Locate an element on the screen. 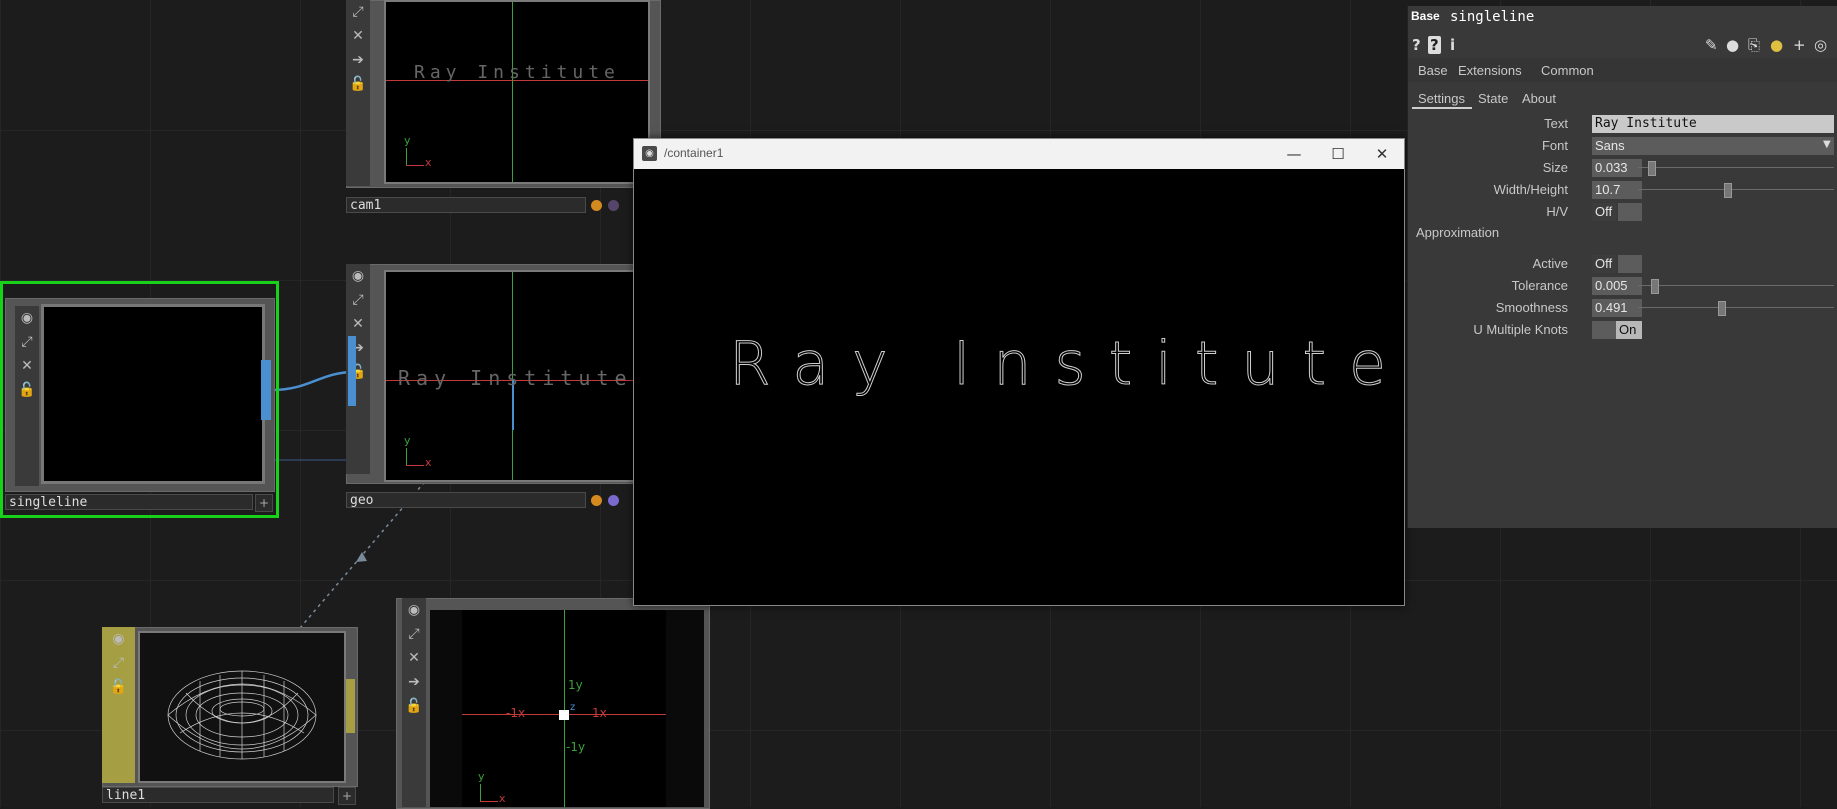 Image resolution: width=1837 pixels, height=809 pixels. panel-op-type: Base is located at coordinates (1425, 16).